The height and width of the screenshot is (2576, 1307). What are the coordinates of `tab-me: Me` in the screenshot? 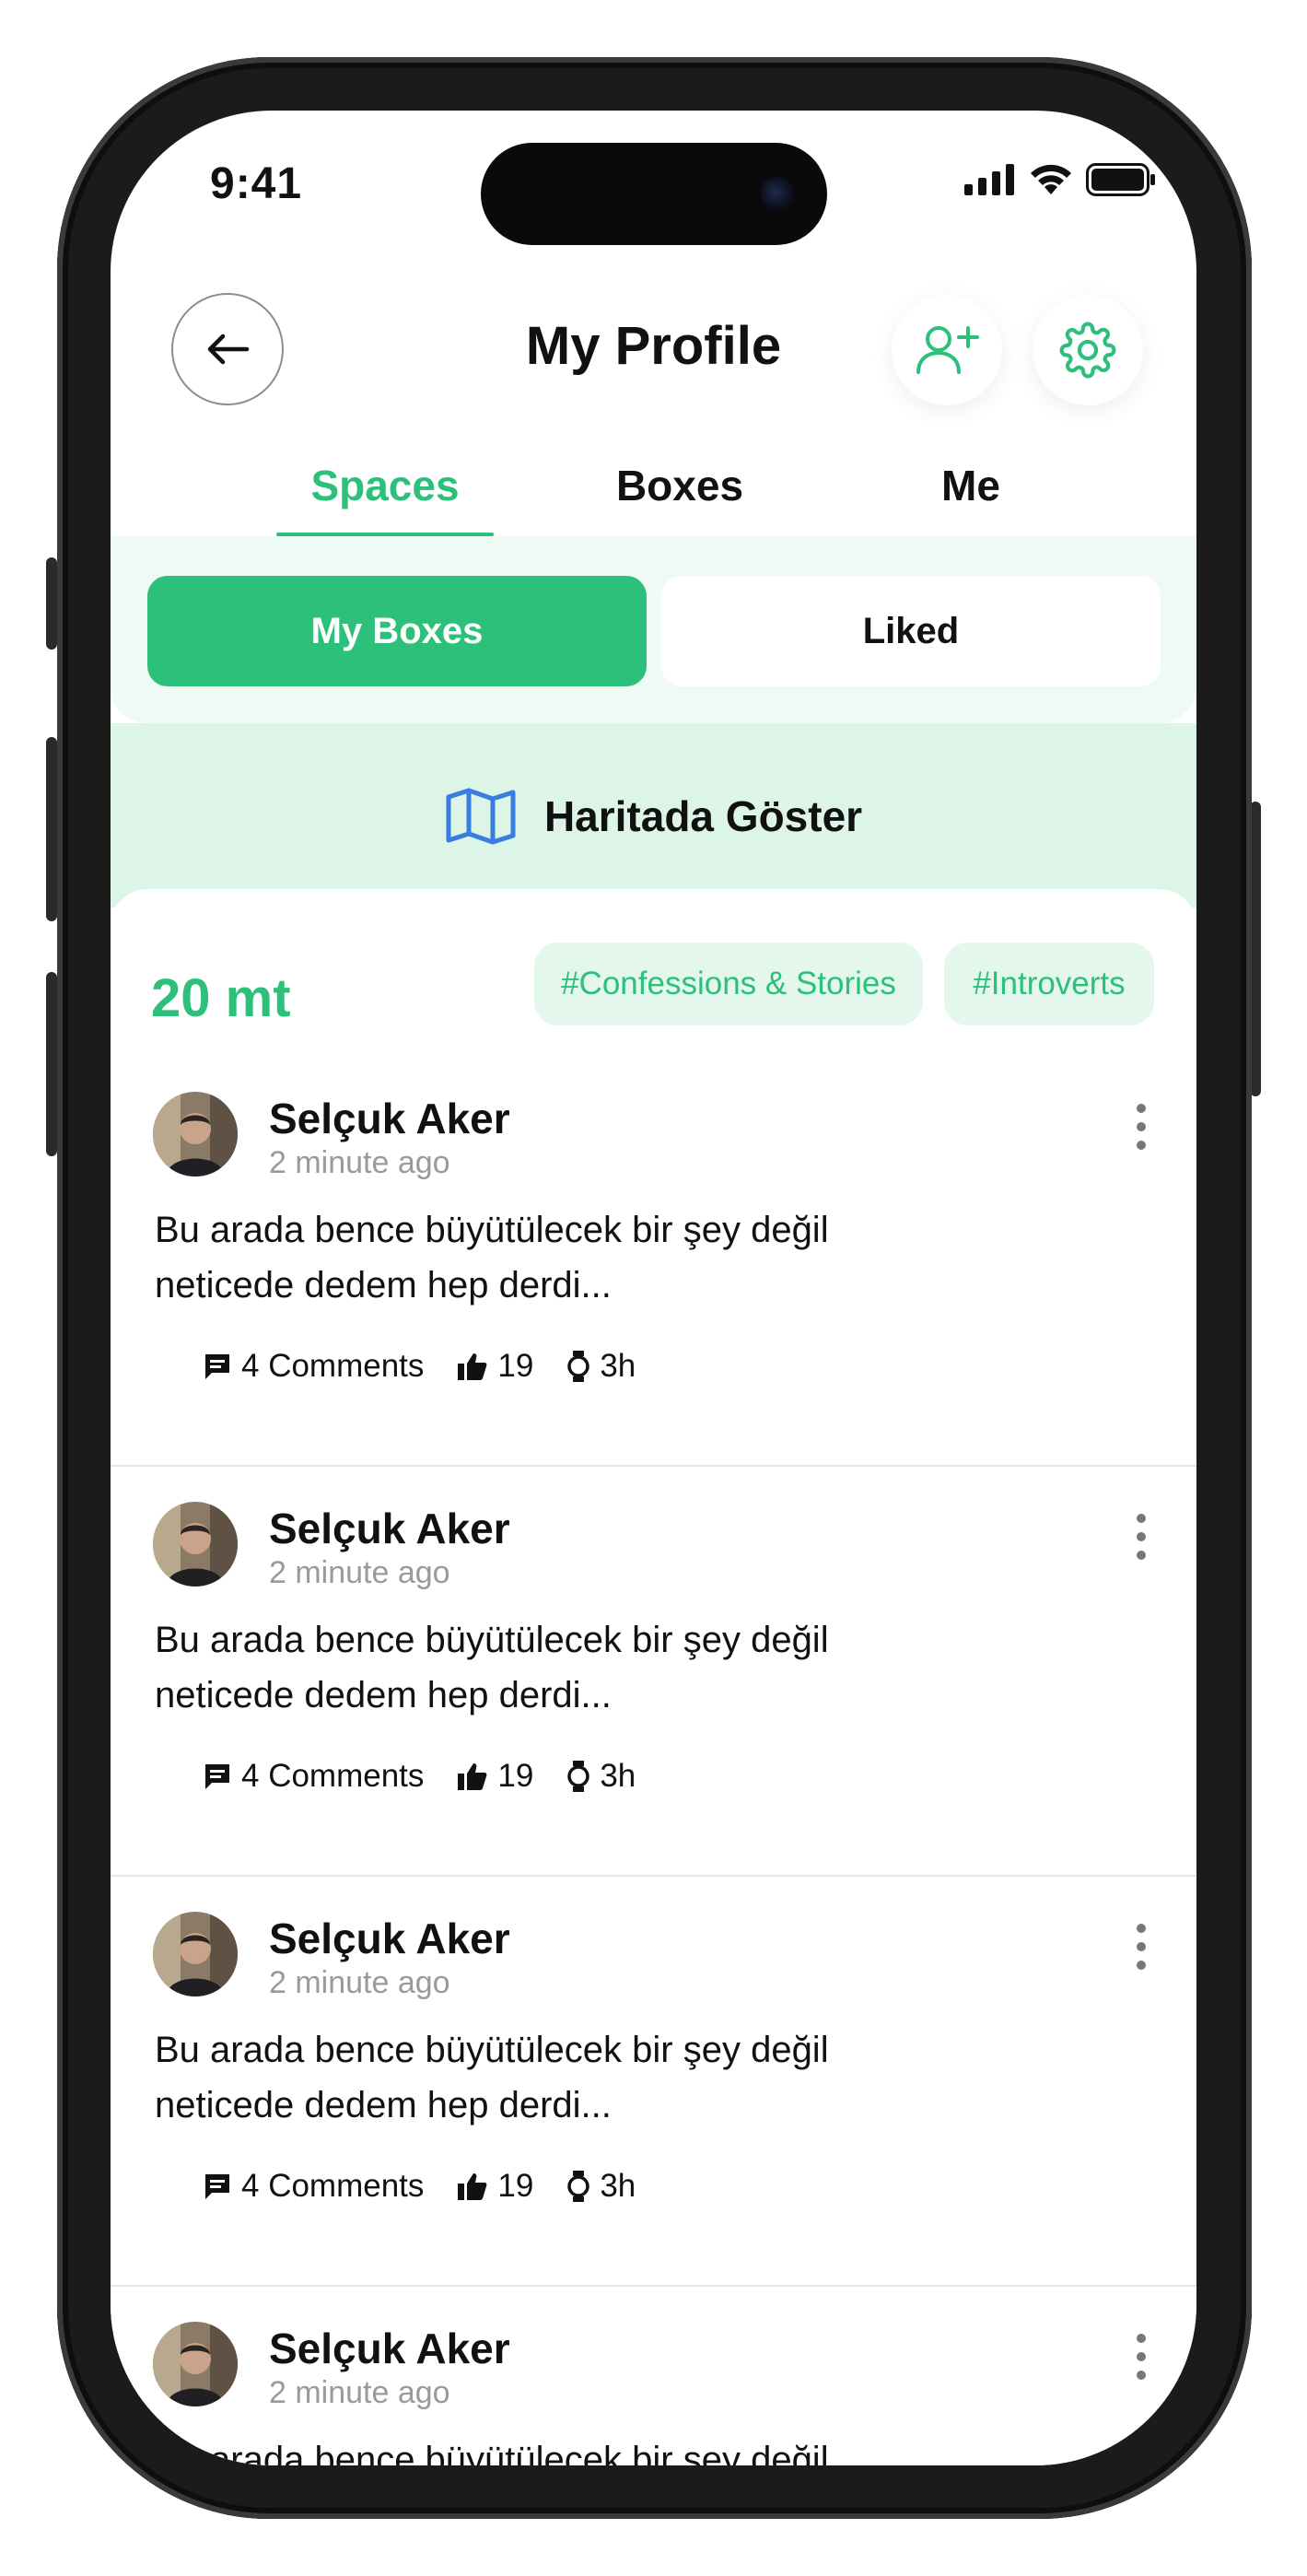 It's located at (971, 485).